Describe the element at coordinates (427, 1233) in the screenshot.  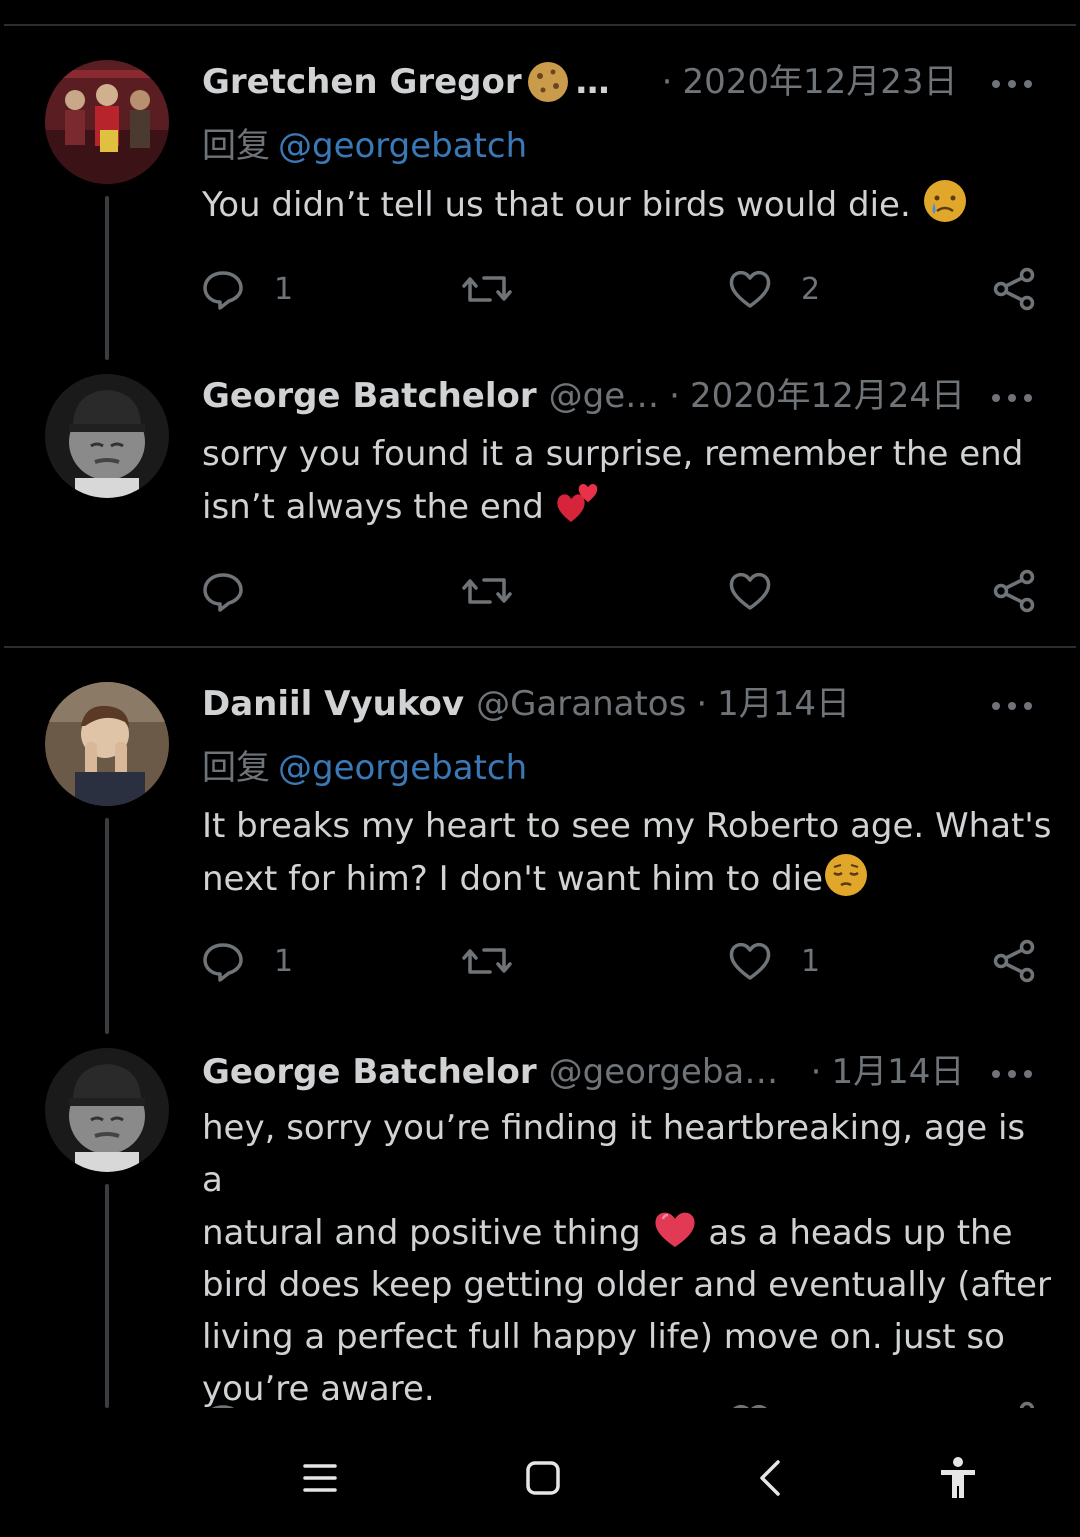
I see `tweet-text-span: natural and positive thing` at that location.